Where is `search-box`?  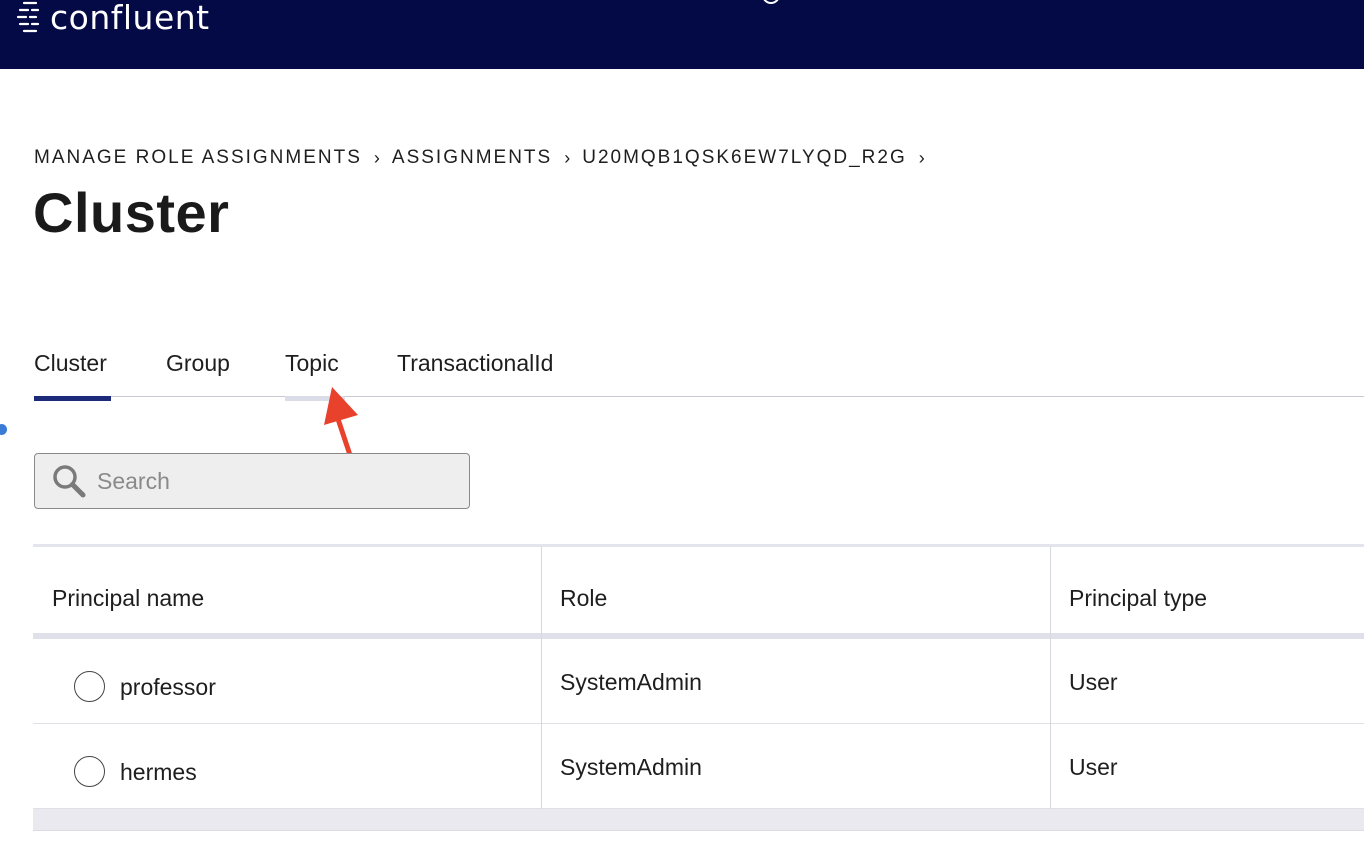
search-box is located at coordinates (252, 481).